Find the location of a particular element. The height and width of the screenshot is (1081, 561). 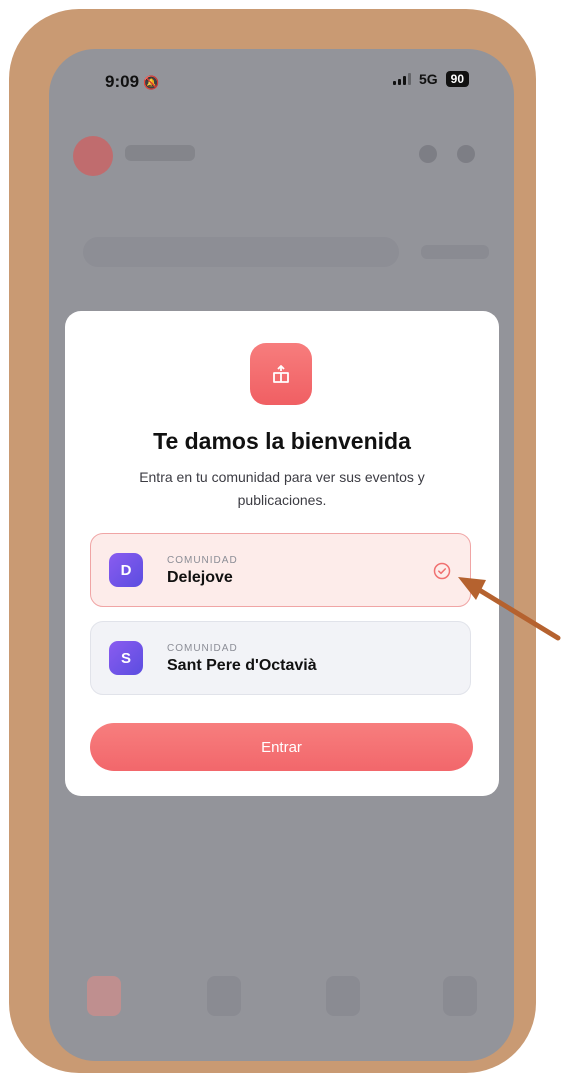

battery-icon: 90 is located at coordinates (457, 79).